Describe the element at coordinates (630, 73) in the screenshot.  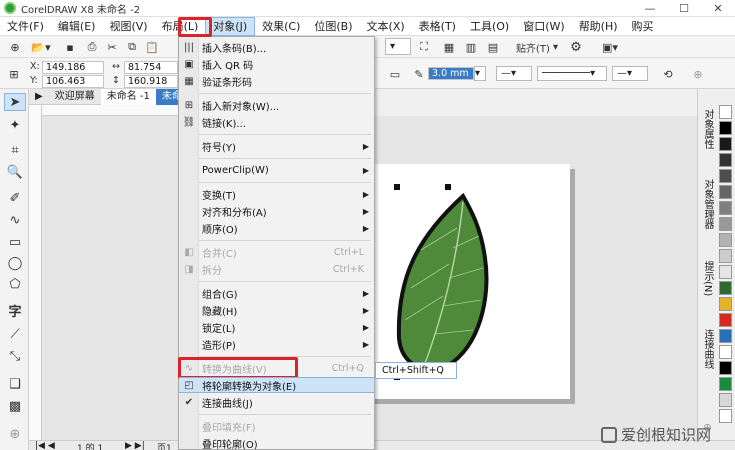
I see `end-arrow-dropdown: —▾` at that location.